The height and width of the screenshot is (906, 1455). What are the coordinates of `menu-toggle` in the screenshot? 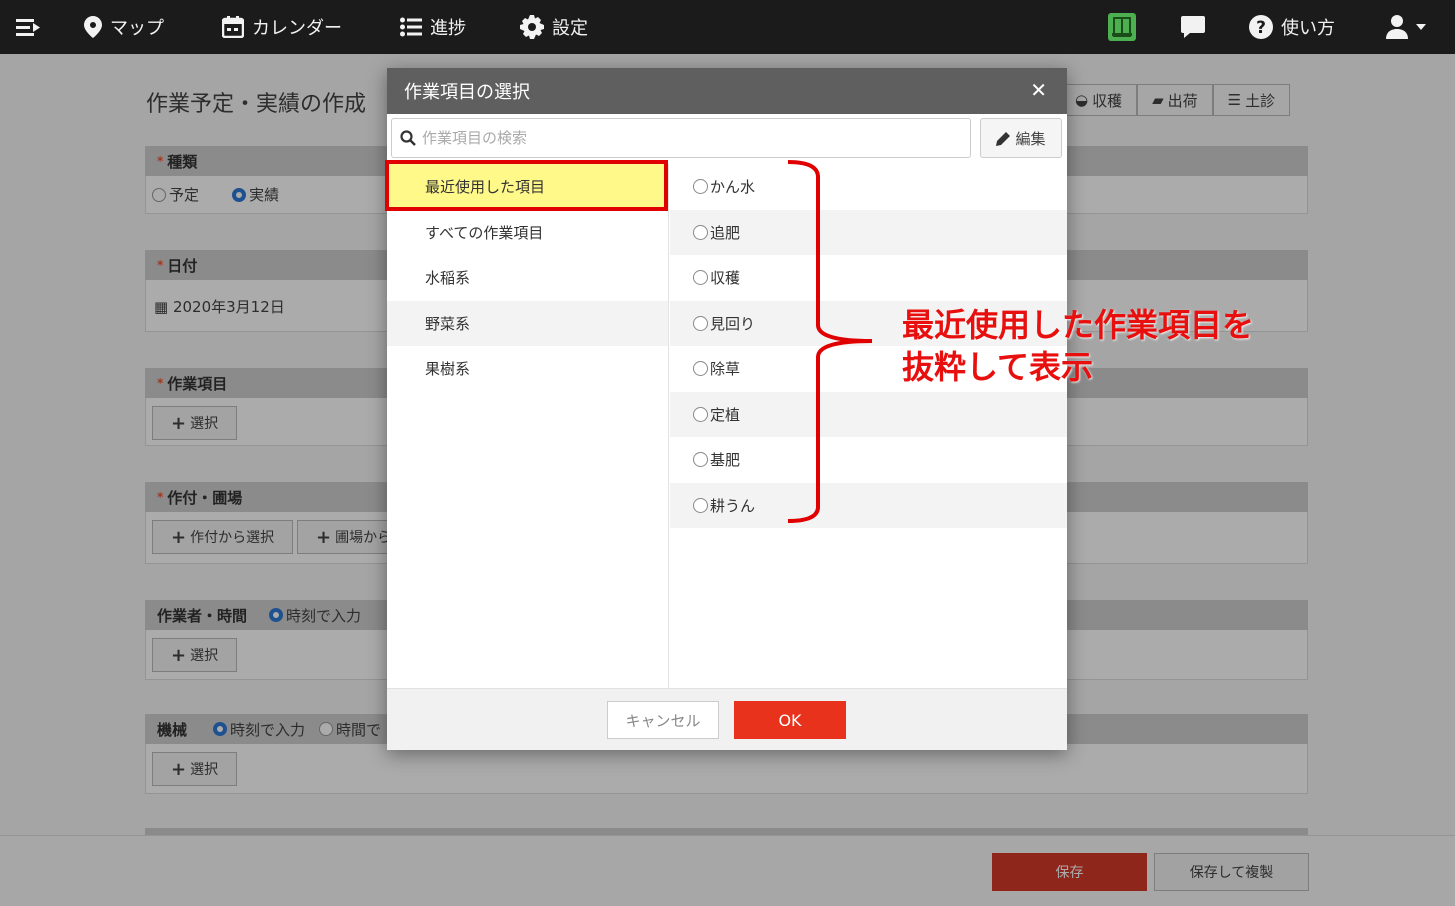 It's located at (28, 27).